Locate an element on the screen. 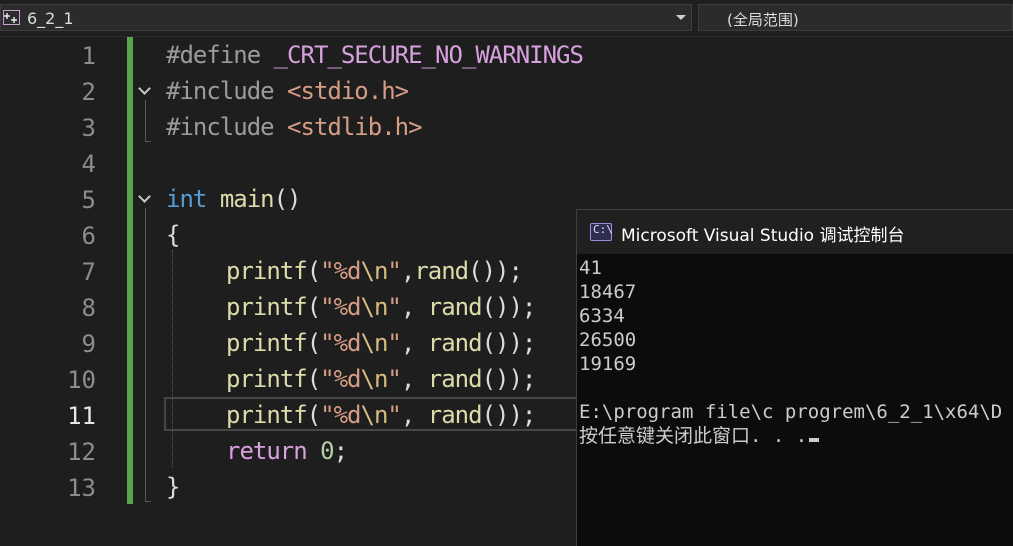 The image size is (1013, 546). brace: { is located at coordinates (173, 235).